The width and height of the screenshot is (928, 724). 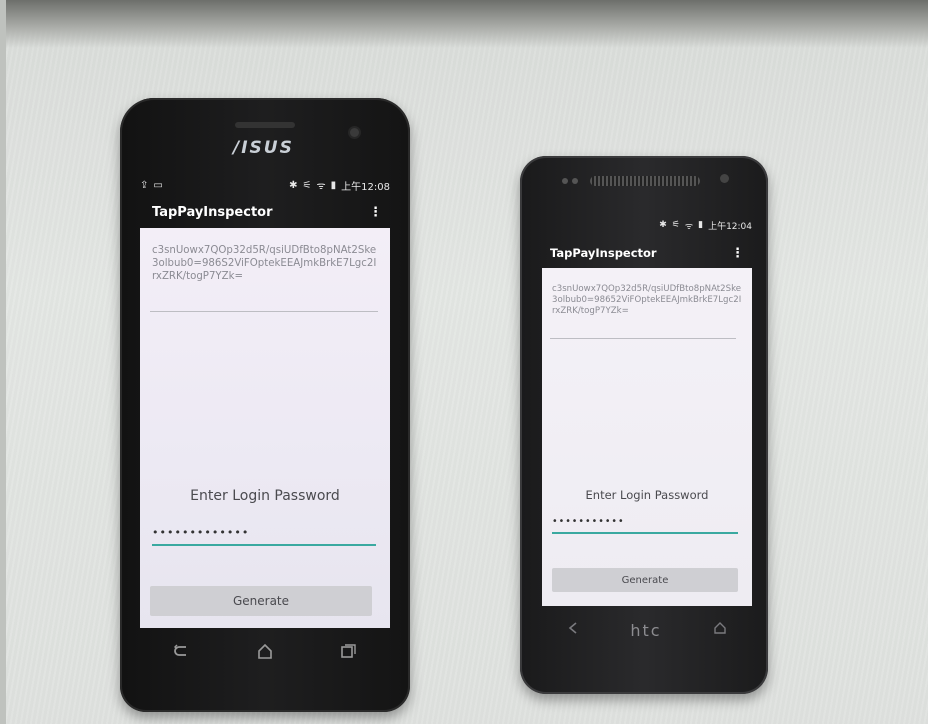 I want to click on signal-icon: ᯤ, so click(x=689, y=226).